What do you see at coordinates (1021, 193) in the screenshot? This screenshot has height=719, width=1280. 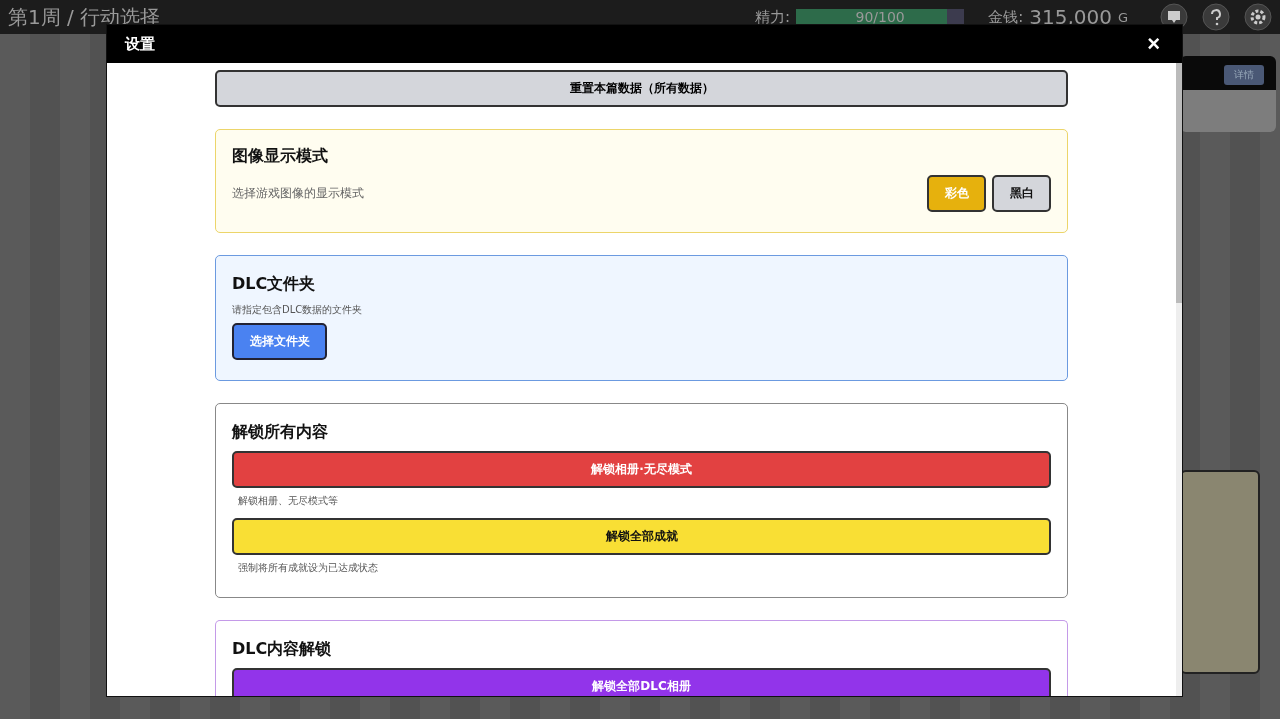 I see `mode-option-button: 黑白` at bounding box center [1021, 193].